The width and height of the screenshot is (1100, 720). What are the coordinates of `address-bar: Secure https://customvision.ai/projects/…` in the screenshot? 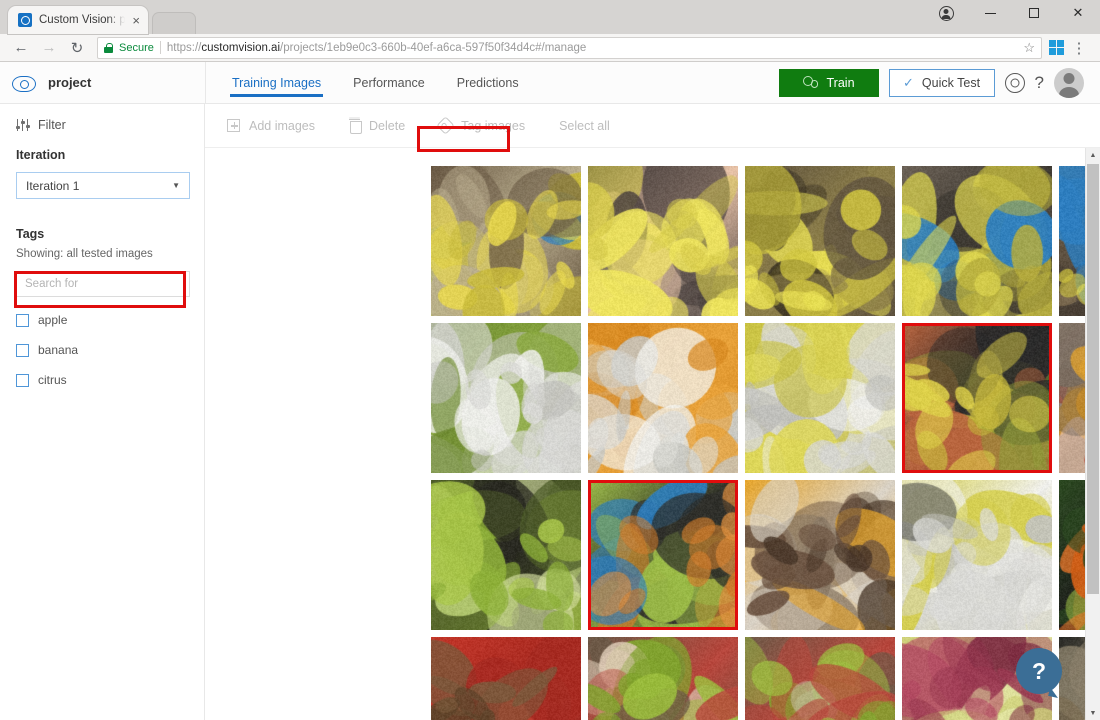 It's located at (569, 47).